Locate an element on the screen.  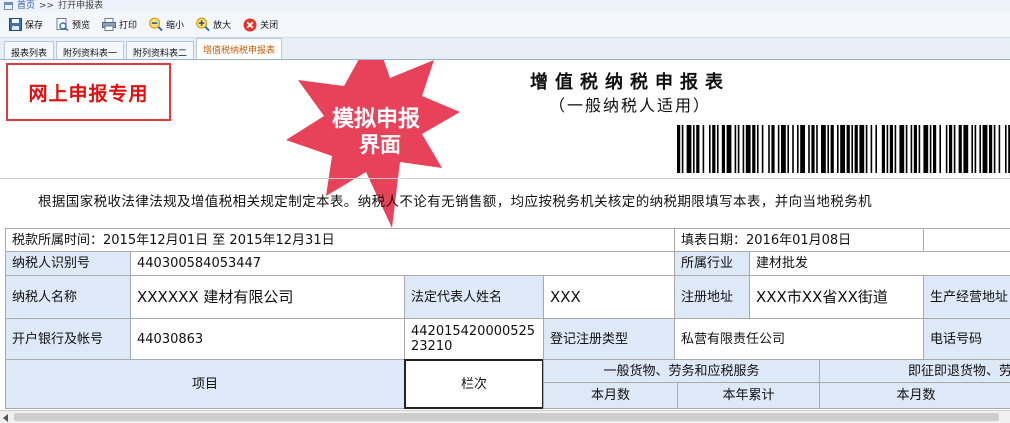
bank-value: 44030863 is located at coordinates (267, 339).